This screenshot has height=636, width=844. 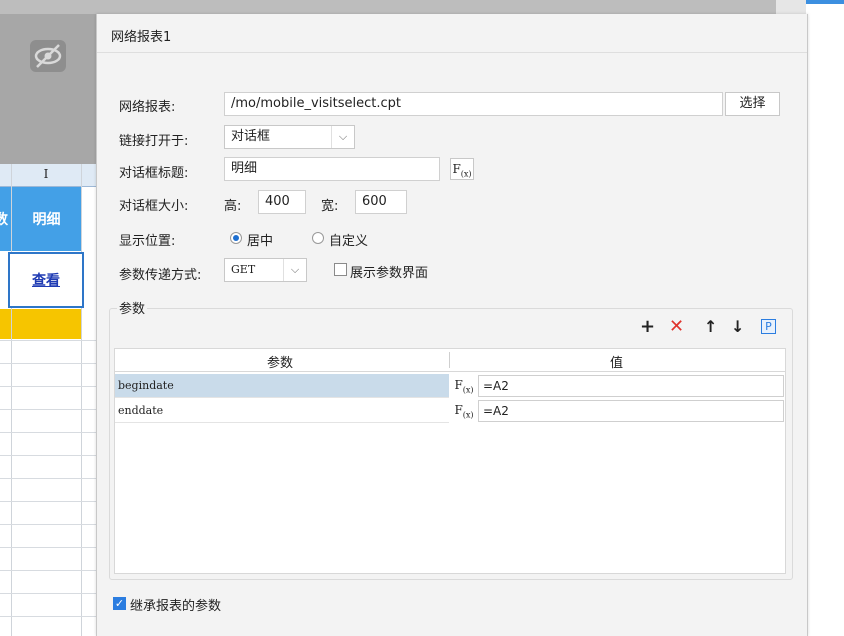 I want to click on param-method-value: GET, so click(x=243, y=269).